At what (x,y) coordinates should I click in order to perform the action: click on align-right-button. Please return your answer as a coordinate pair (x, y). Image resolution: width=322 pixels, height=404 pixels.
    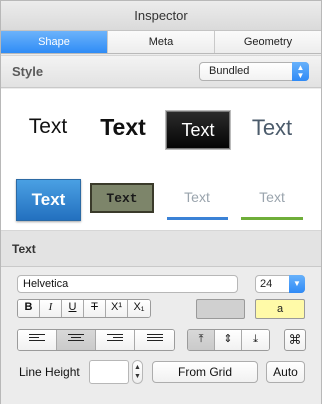
    Looking at the image, I should click on (115, 340).